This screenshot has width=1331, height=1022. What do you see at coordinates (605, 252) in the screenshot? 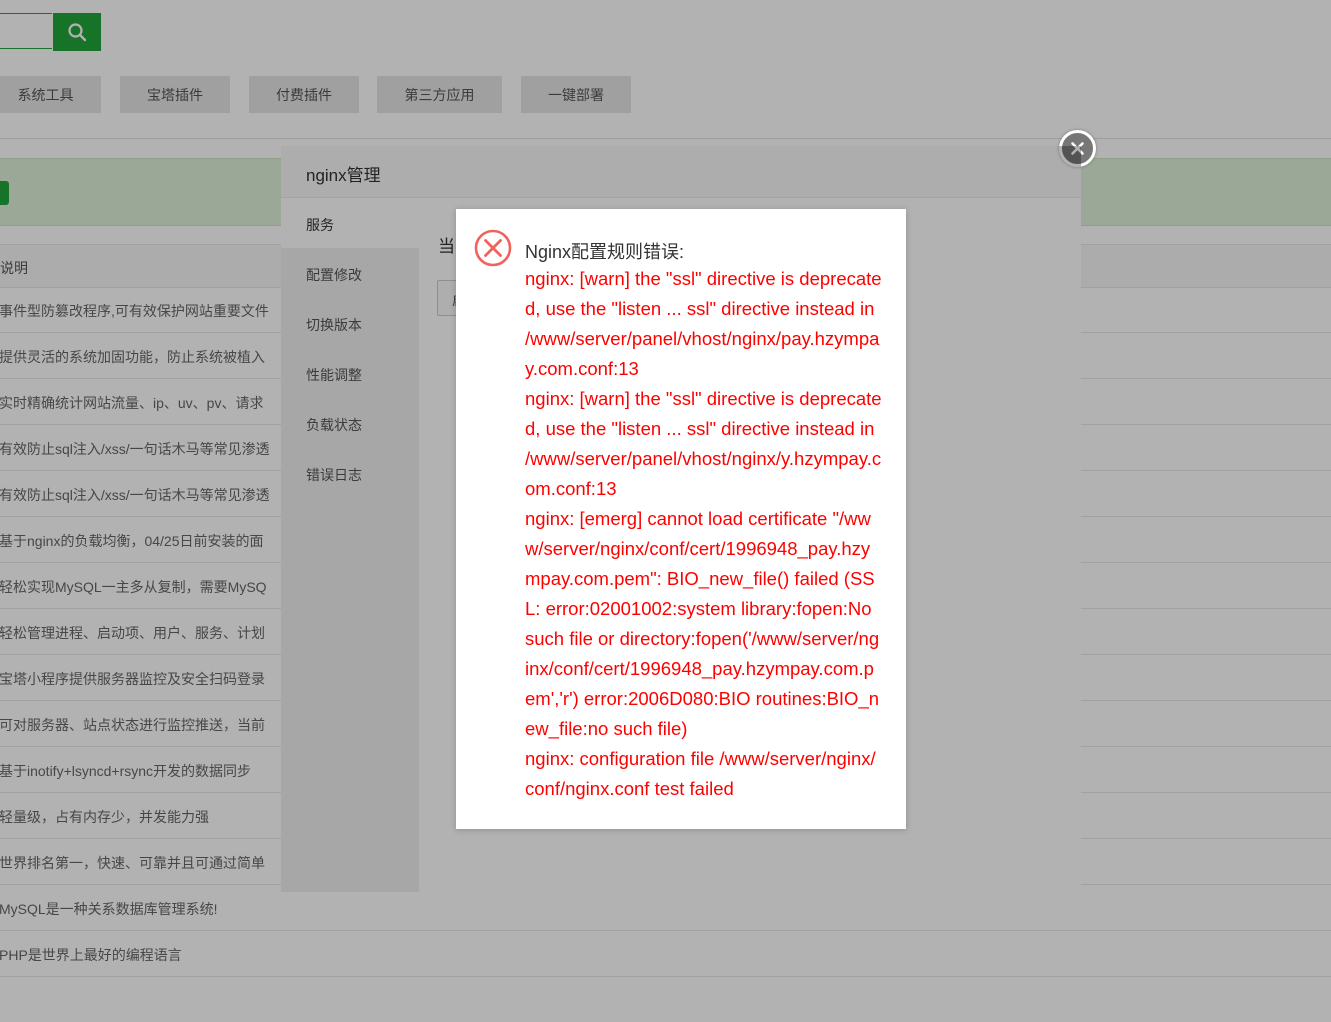
I see `error-title: Nginx配置规则错误:` at bounding box center [605, 252].